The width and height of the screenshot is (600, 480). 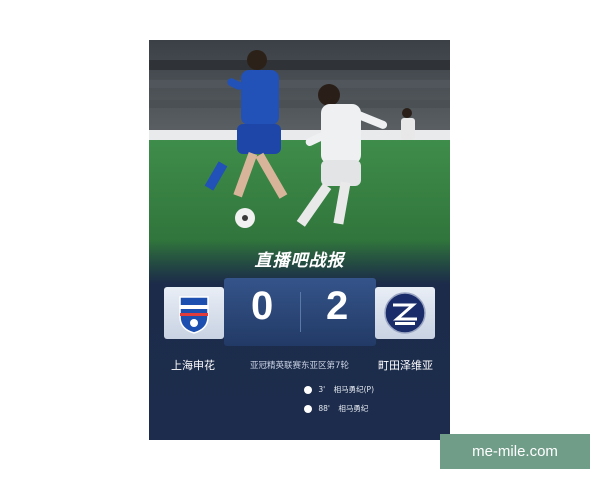 What do you see at coordinates (194, 313) in the screenshot?
I see `home-team-logo` at bounding box center [194, 313].